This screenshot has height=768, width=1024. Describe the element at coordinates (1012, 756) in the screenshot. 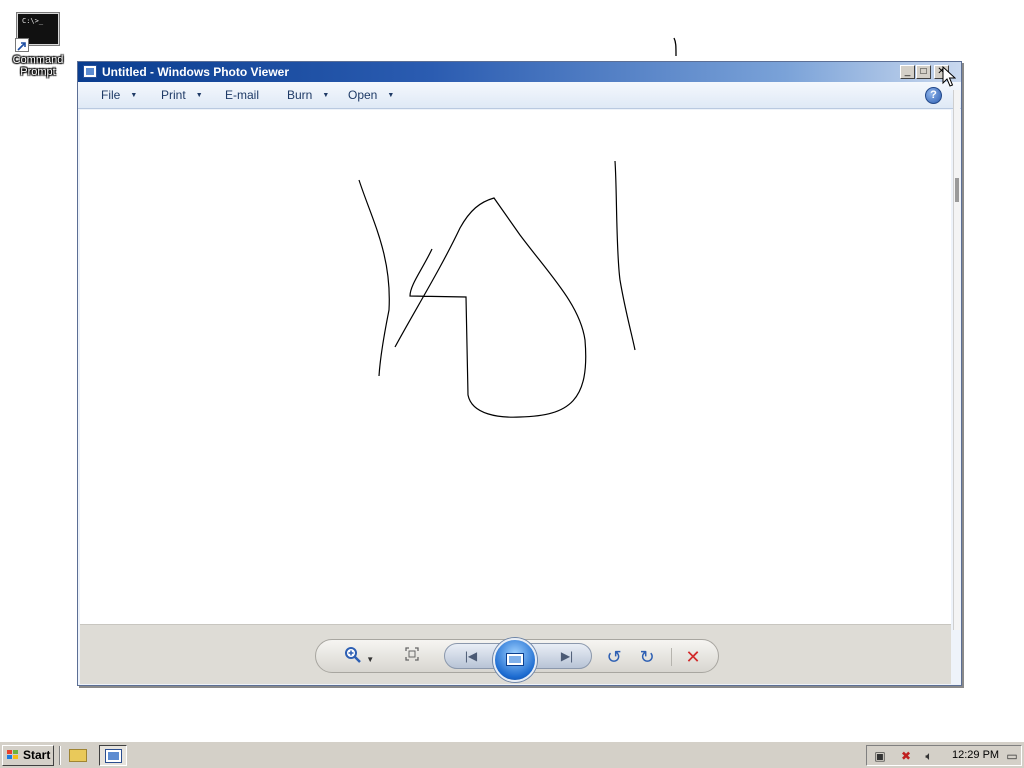

I see `show-desktop-icon: ▭` at that location.